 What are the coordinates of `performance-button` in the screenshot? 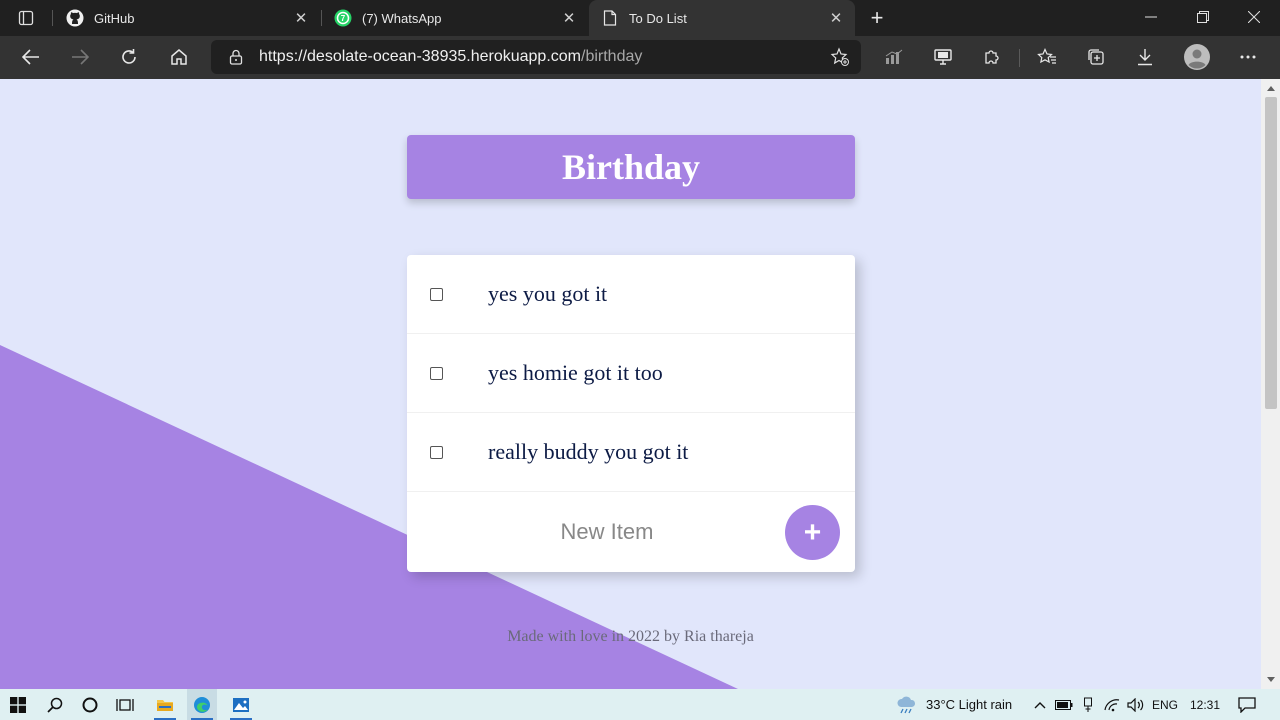 It's located at (894, 57).